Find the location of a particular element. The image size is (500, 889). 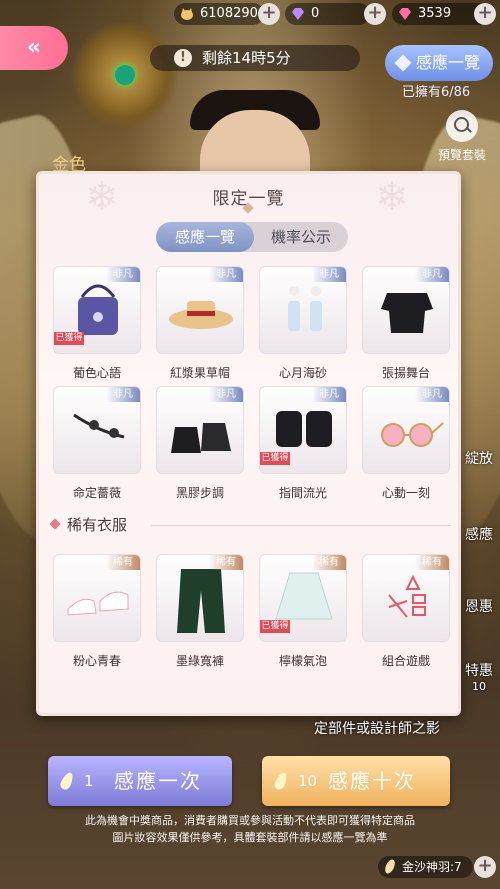

item-name: 心動一刻 is located at coordinates (405, 493).